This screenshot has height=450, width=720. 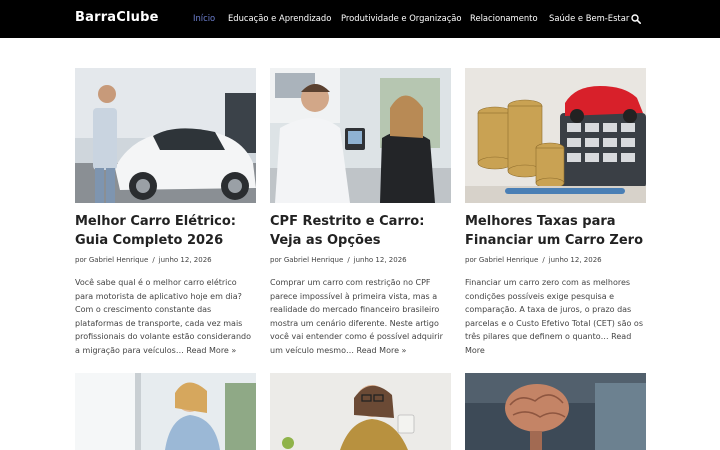 I want to click on brain-model-image, so click(x=555, y=411).